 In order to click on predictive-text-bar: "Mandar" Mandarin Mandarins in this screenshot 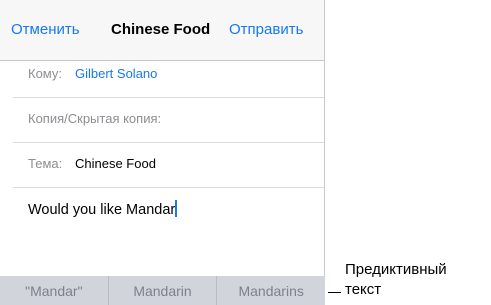, I will do `click(162, 290)`.